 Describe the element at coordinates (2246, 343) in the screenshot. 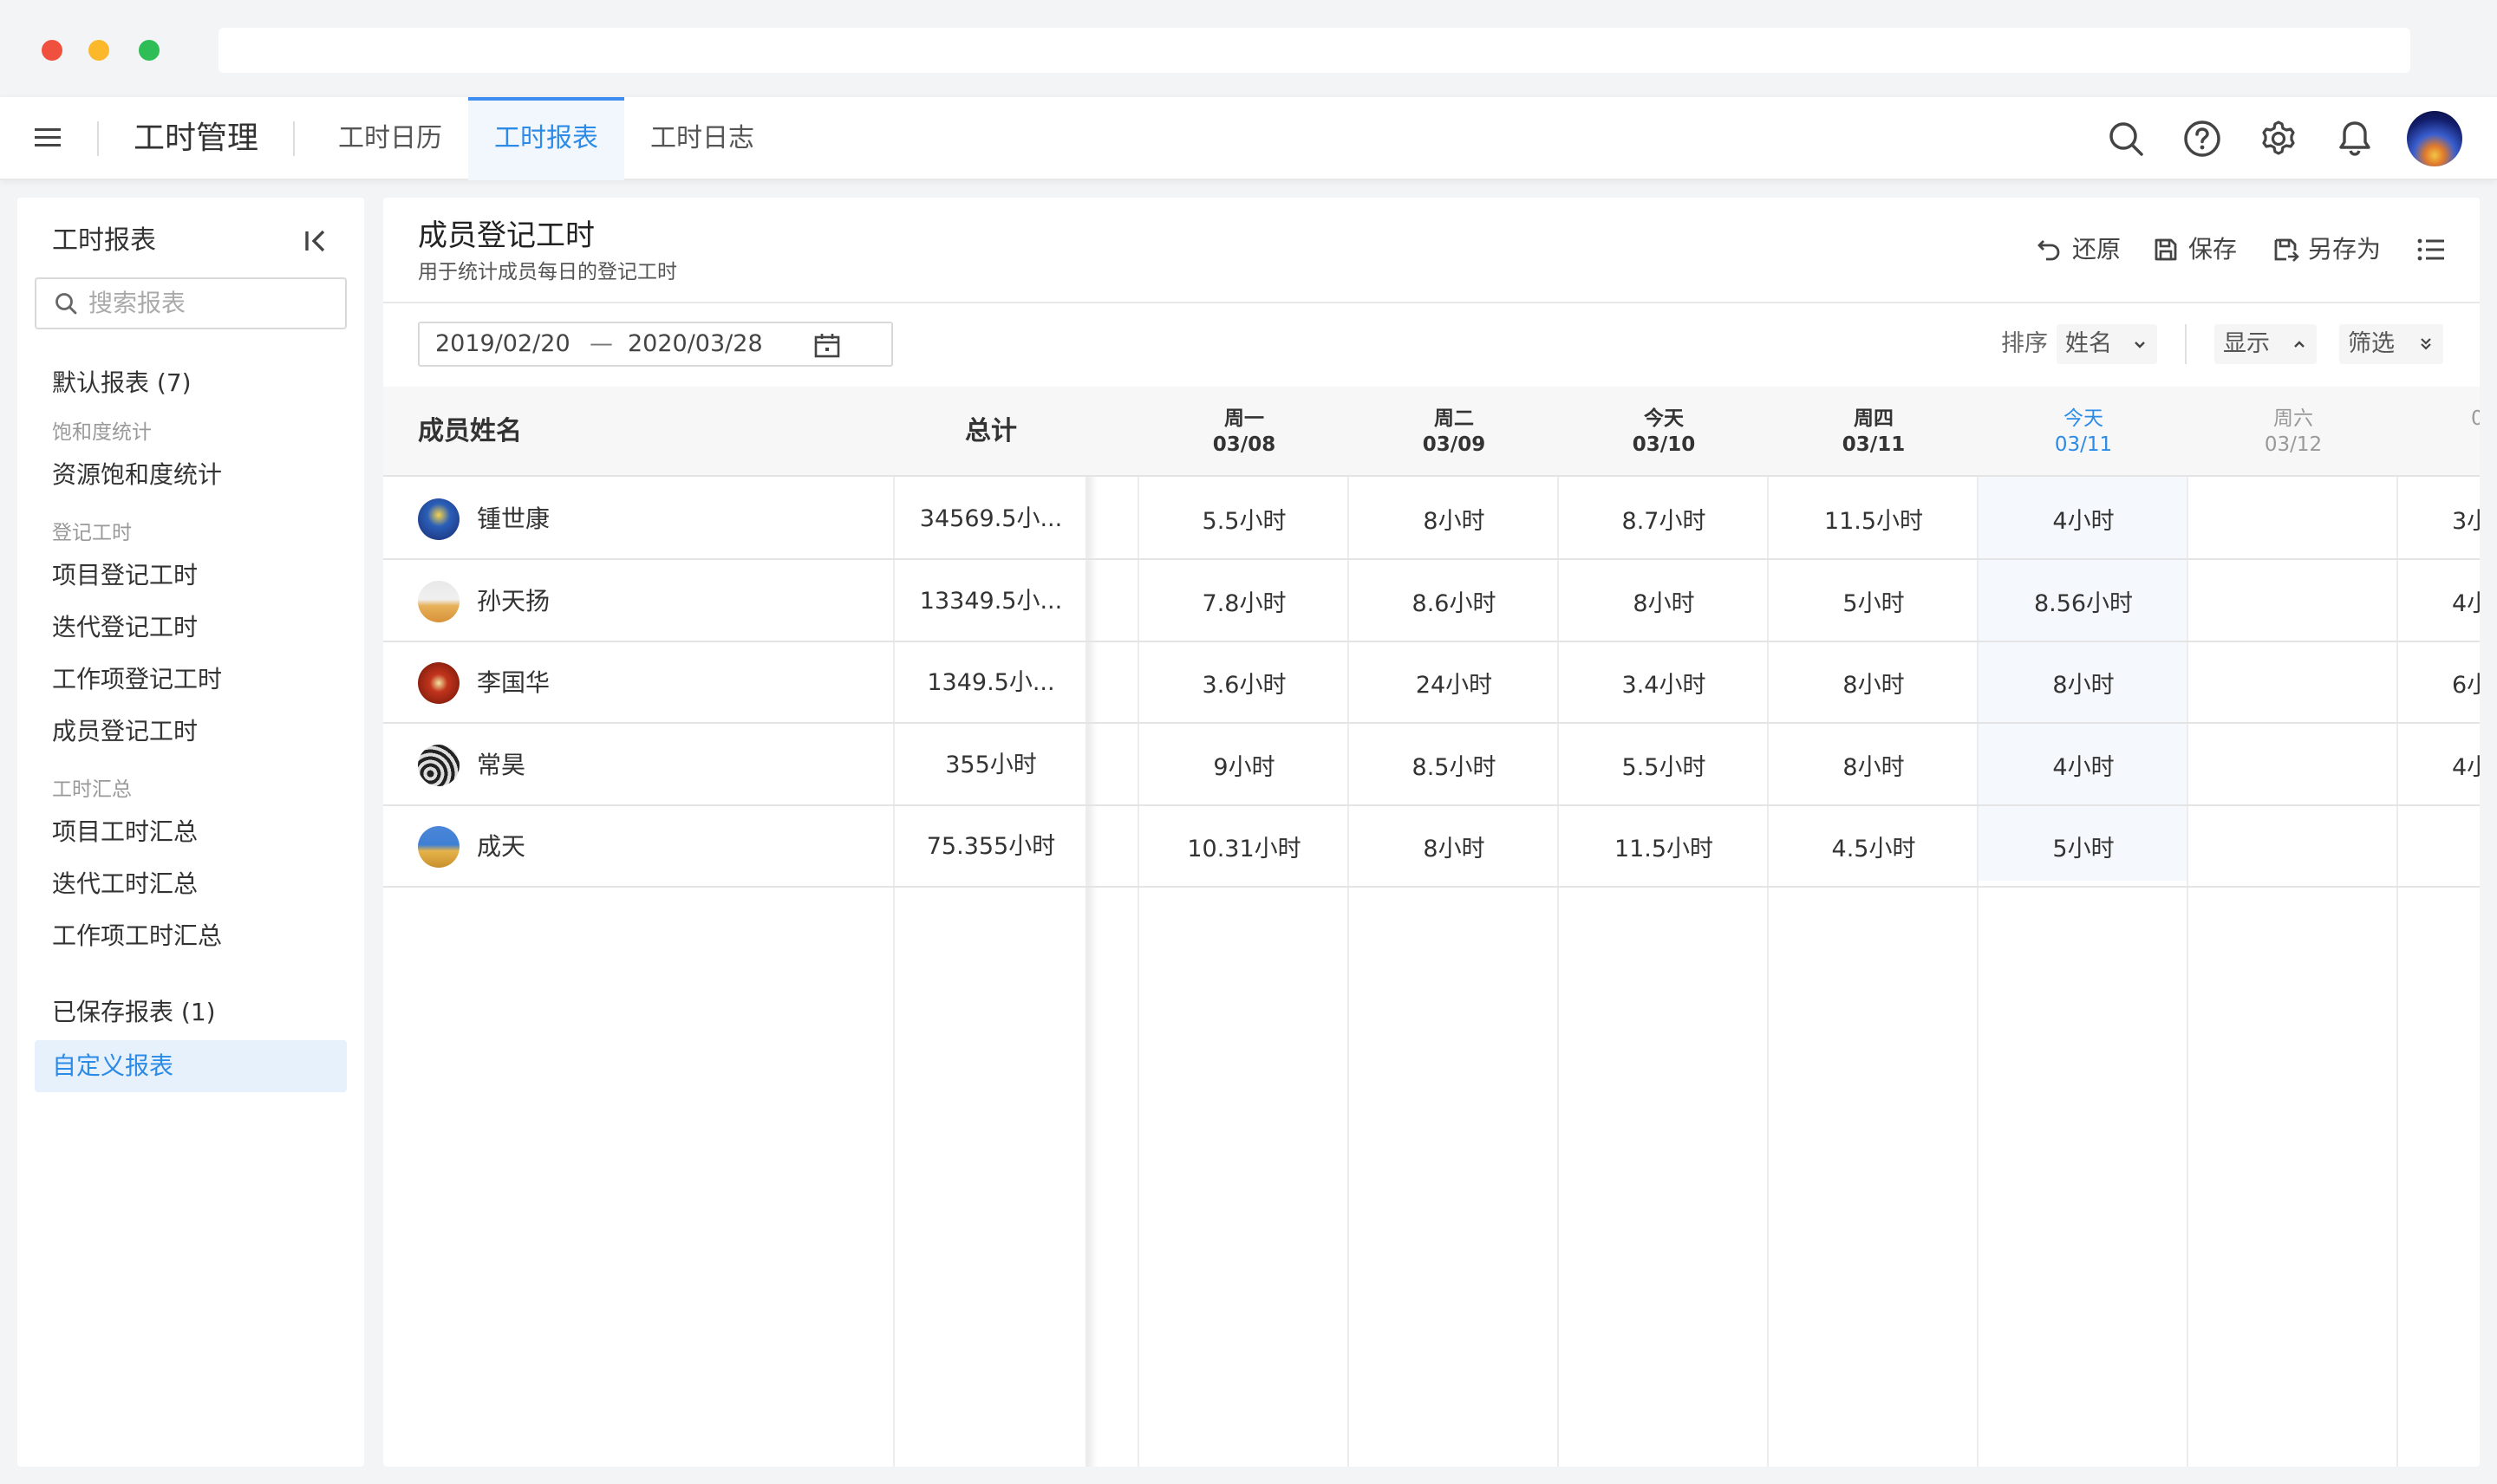

I see `display-label: 显示` at that location.